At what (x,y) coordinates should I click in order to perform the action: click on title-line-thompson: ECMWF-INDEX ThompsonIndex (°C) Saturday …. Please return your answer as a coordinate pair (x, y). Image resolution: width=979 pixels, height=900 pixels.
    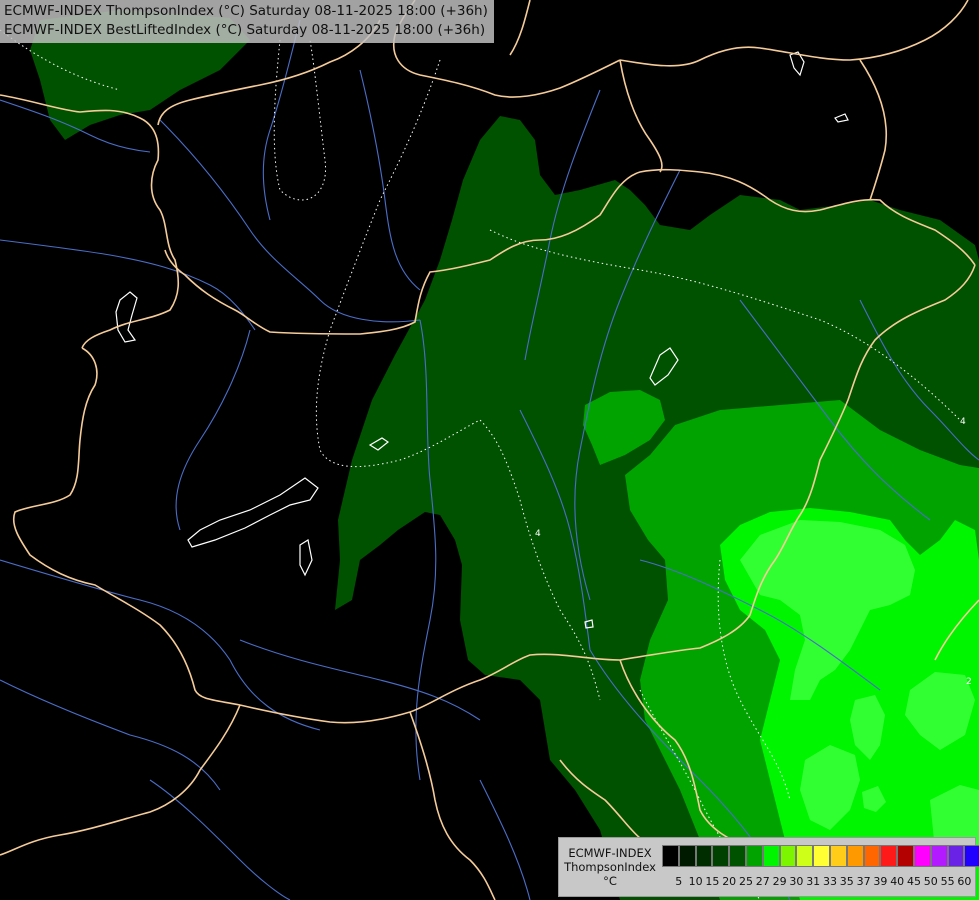
    Looking at the image, I should click on (246, 11).